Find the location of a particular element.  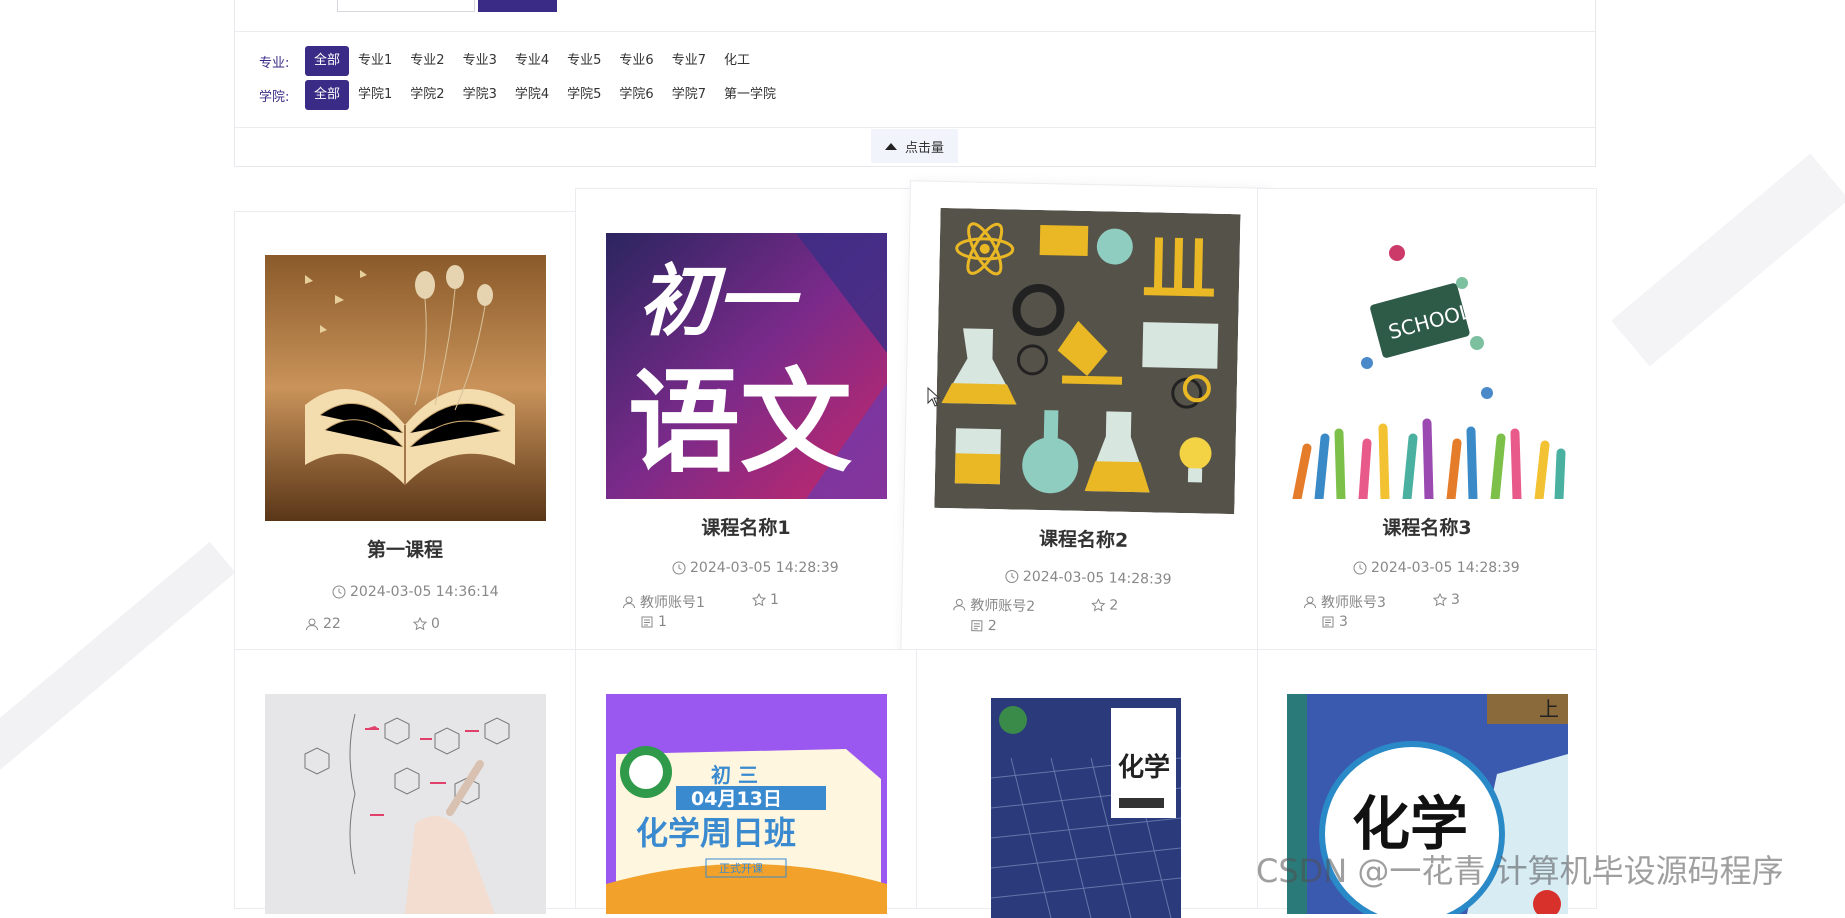

major-chip: 专业6 is located at coordinates (636, 61).